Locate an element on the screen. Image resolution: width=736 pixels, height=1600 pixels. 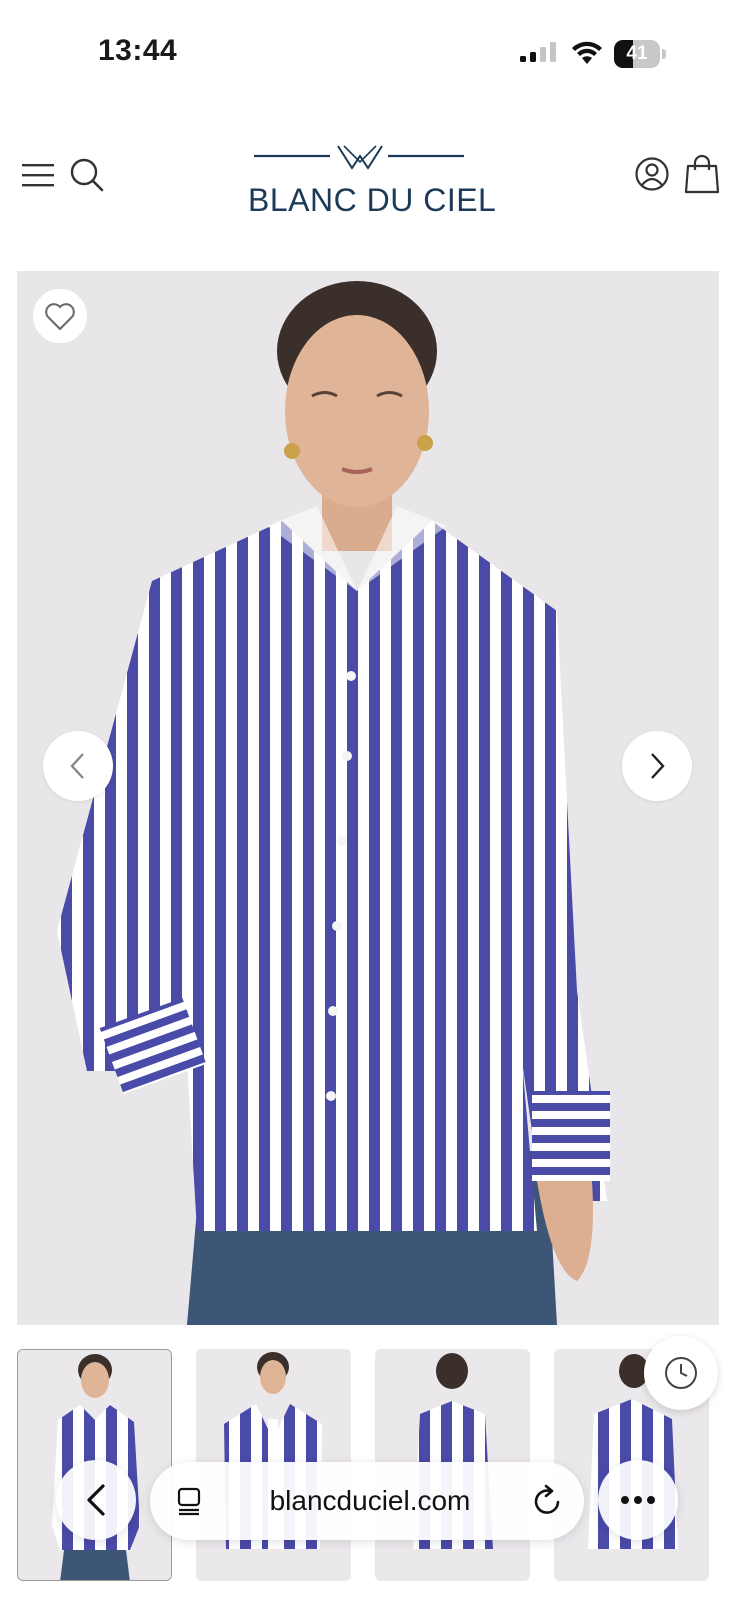
heart-icon is located at coordinates (60, 317).